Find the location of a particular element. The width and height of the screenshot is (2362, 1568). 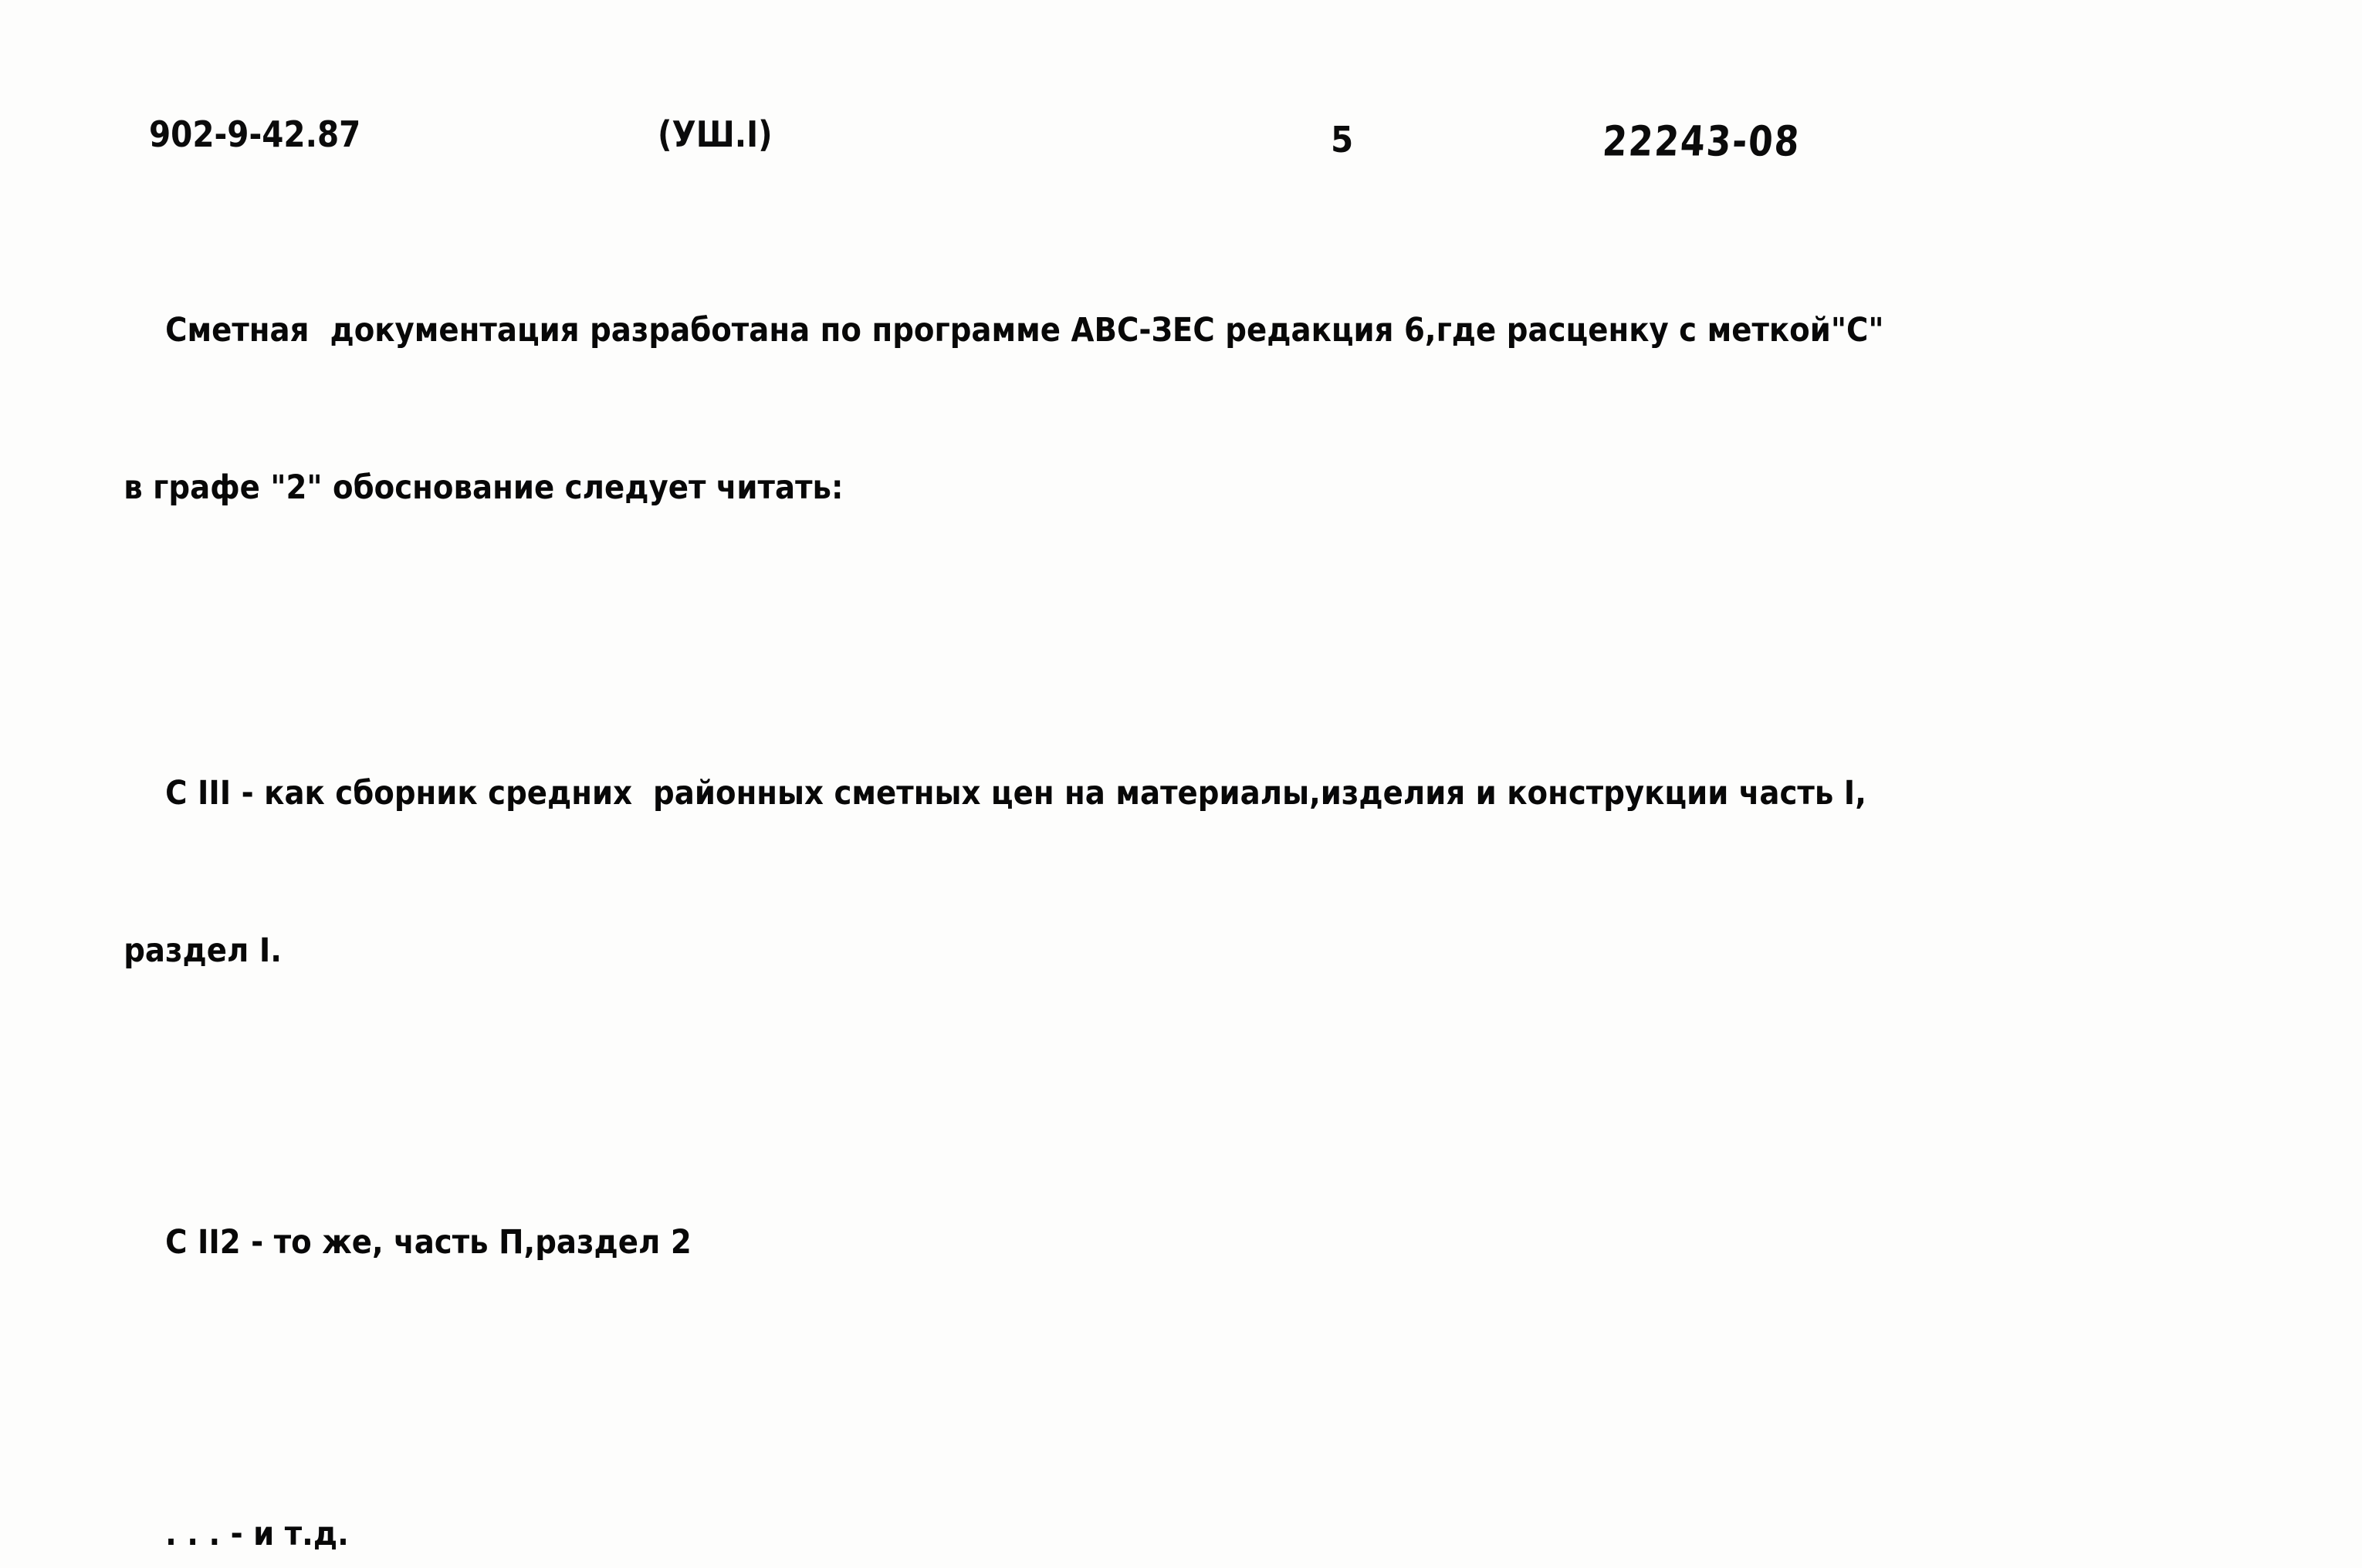

document-code: 902-9-42.87 is located at coordinates (255, 135).